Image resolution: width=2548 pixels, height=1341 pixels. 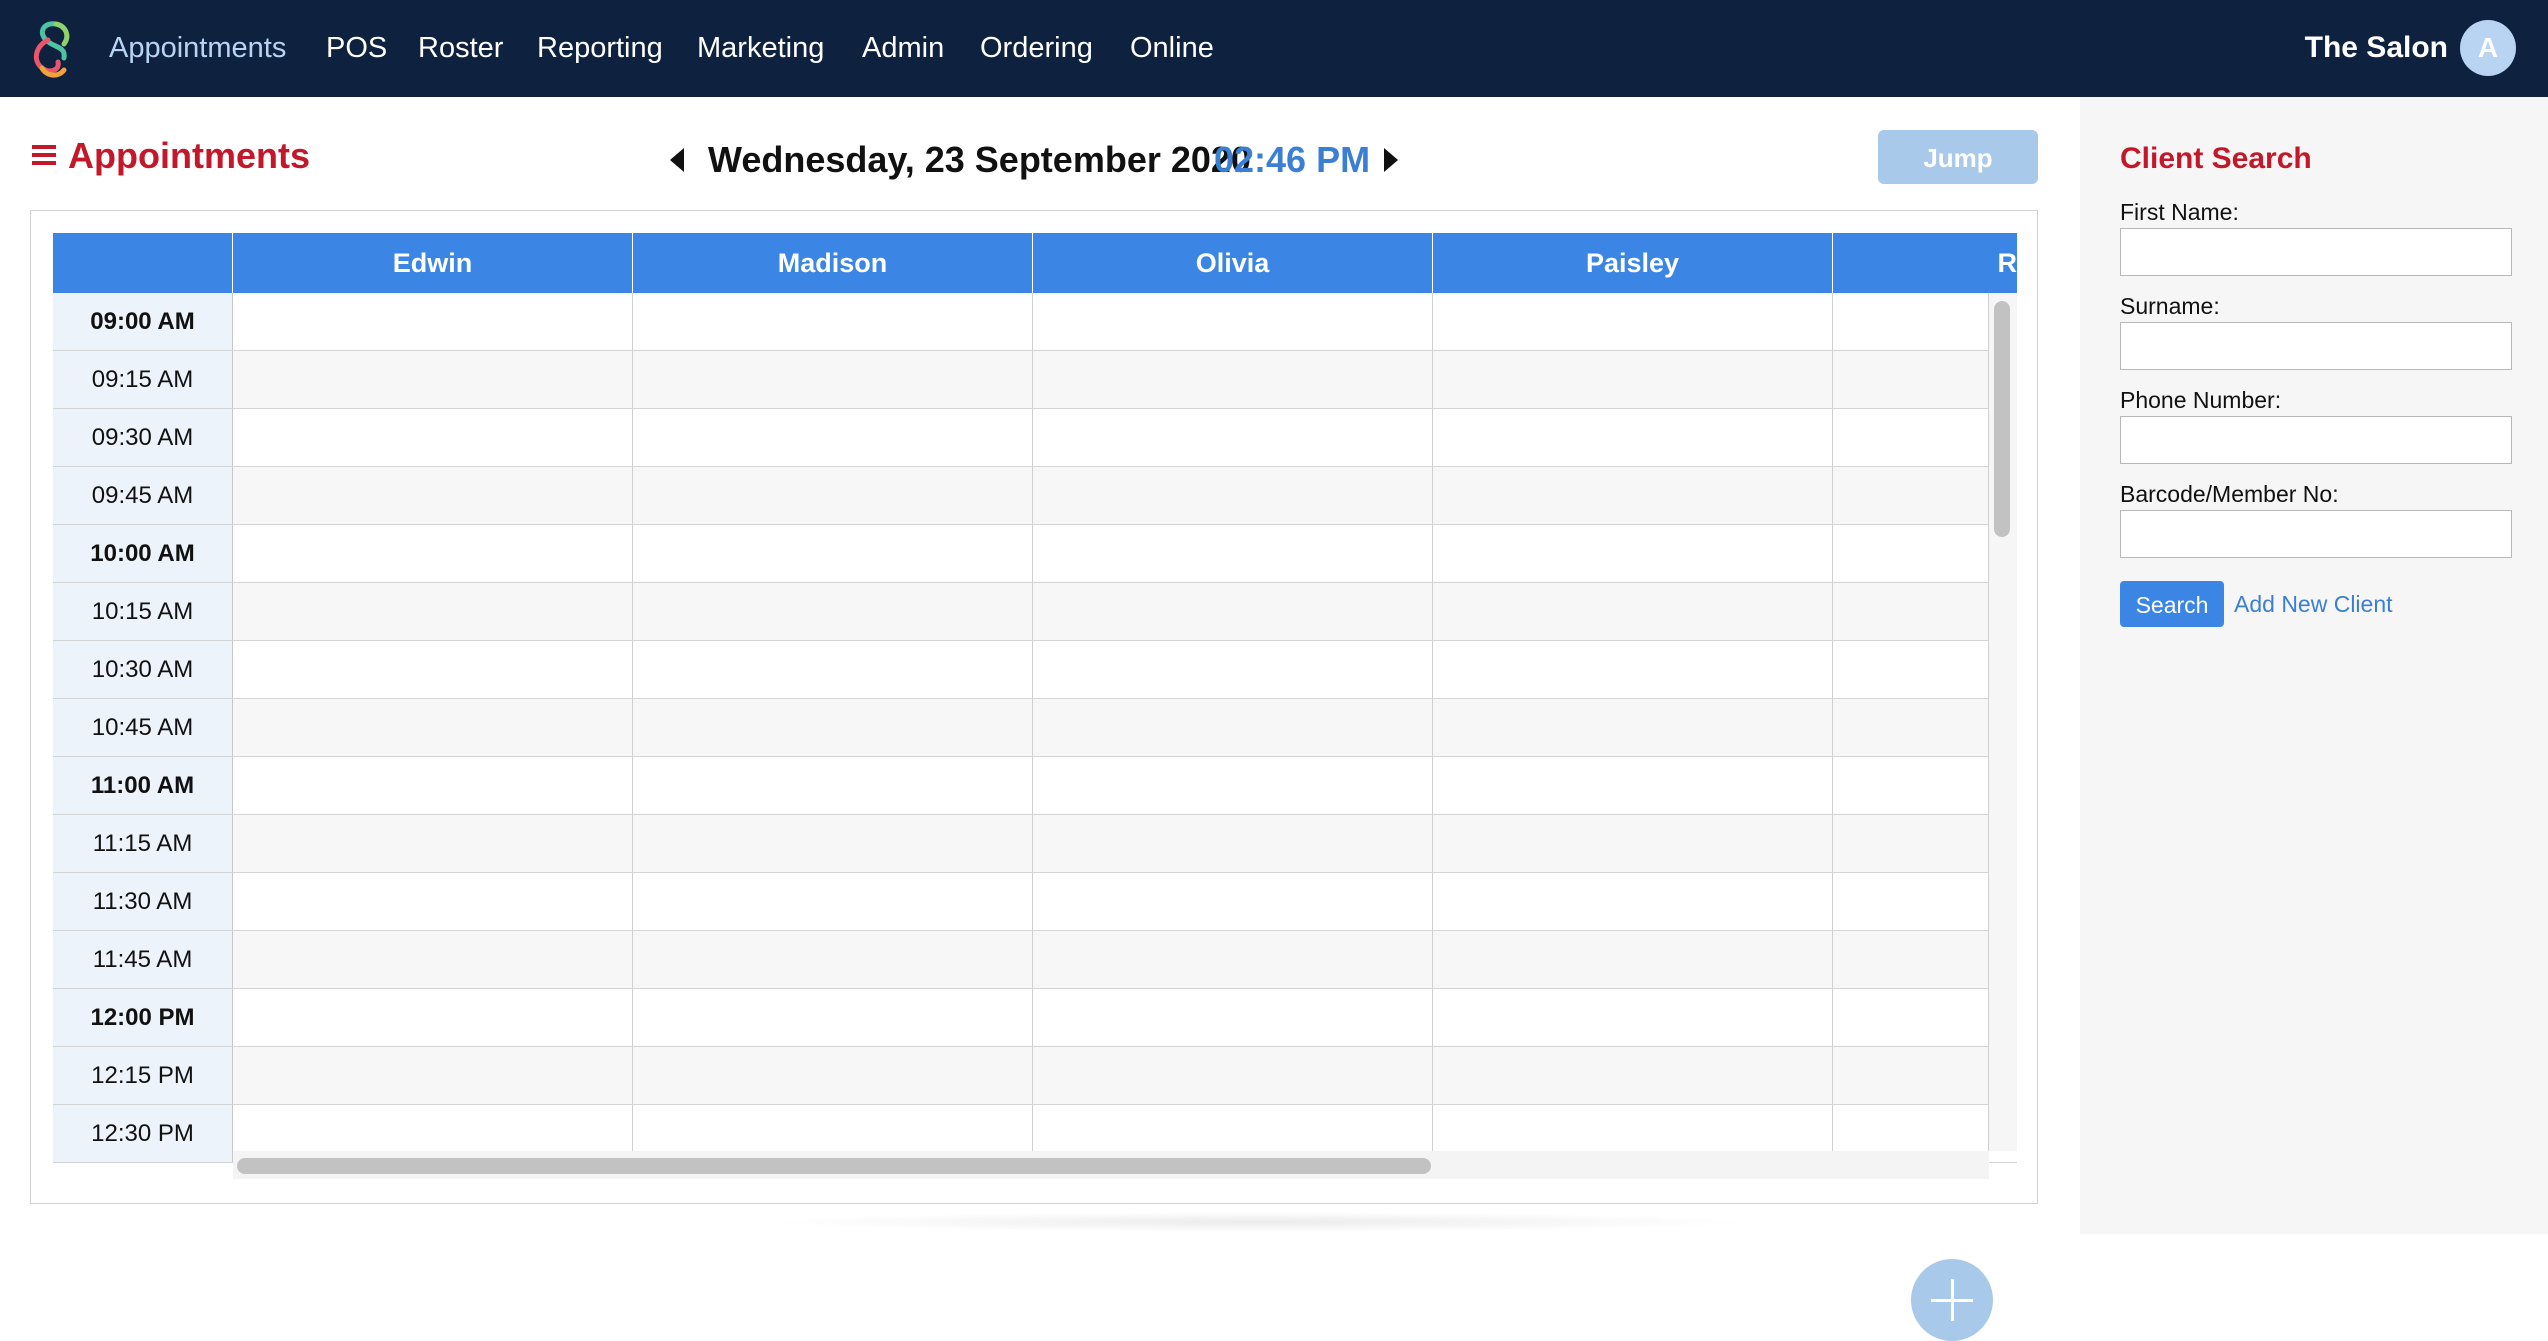 I want to click on nav-item-appointments: Appointments, so click(x=197, y=48).